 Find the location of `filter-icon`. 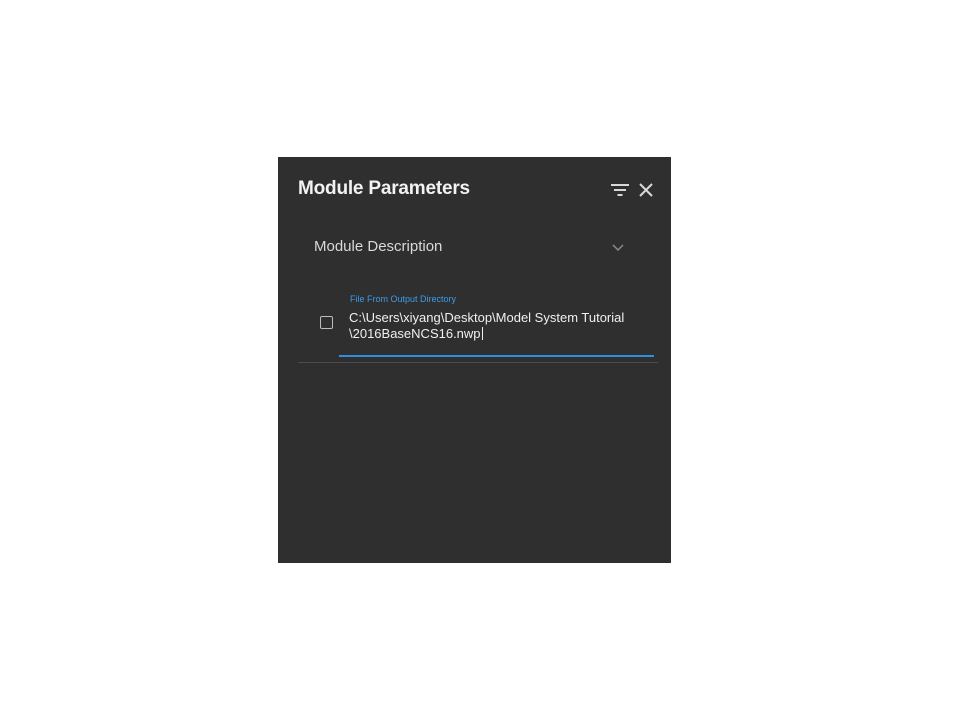

filter-icon is located at coordinates (620, 190).